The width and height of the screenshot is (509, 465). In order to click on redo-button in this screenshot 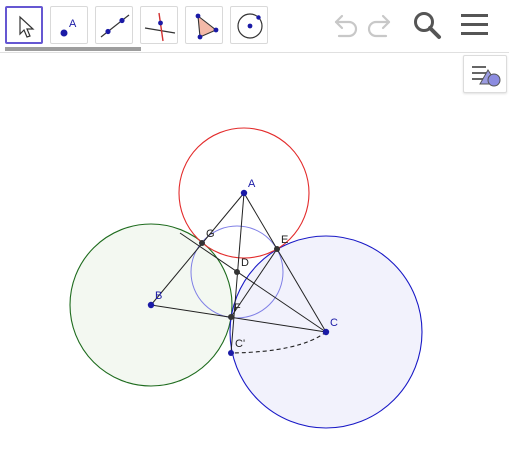, I will do `click(381, 25)`.